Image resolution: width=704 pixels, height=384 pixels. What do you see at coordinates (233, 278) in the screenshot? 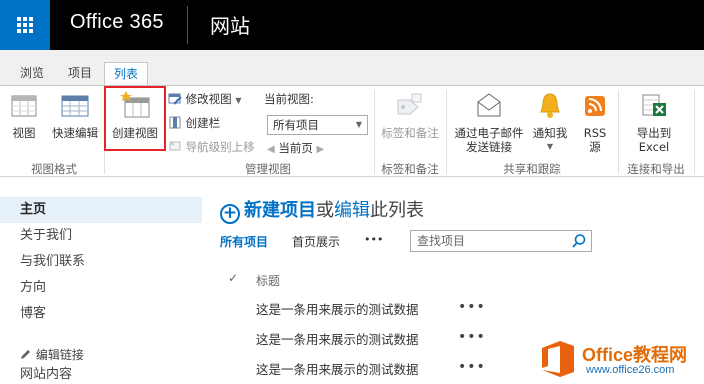
I see `select-all-checkmark-icon: ✓` at bounding box center [233, 278].